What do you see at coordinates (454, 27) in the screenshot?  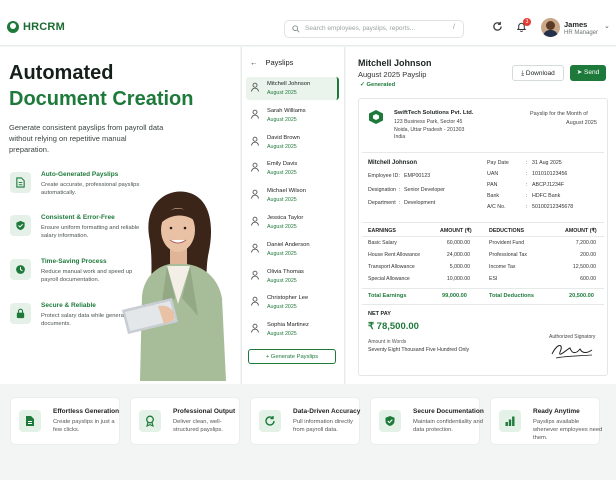 I see `search-shortcut: /` at bounding box center [454, 27].